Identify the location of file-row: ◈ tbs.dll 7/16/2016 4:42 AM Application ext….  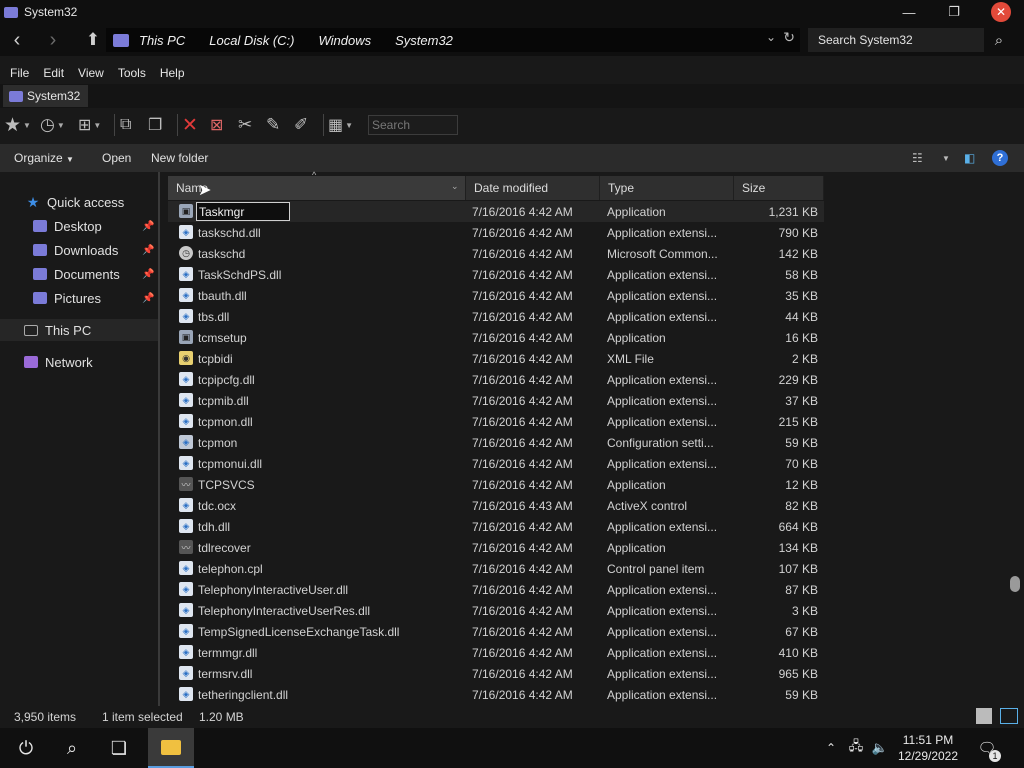
(496, 316).